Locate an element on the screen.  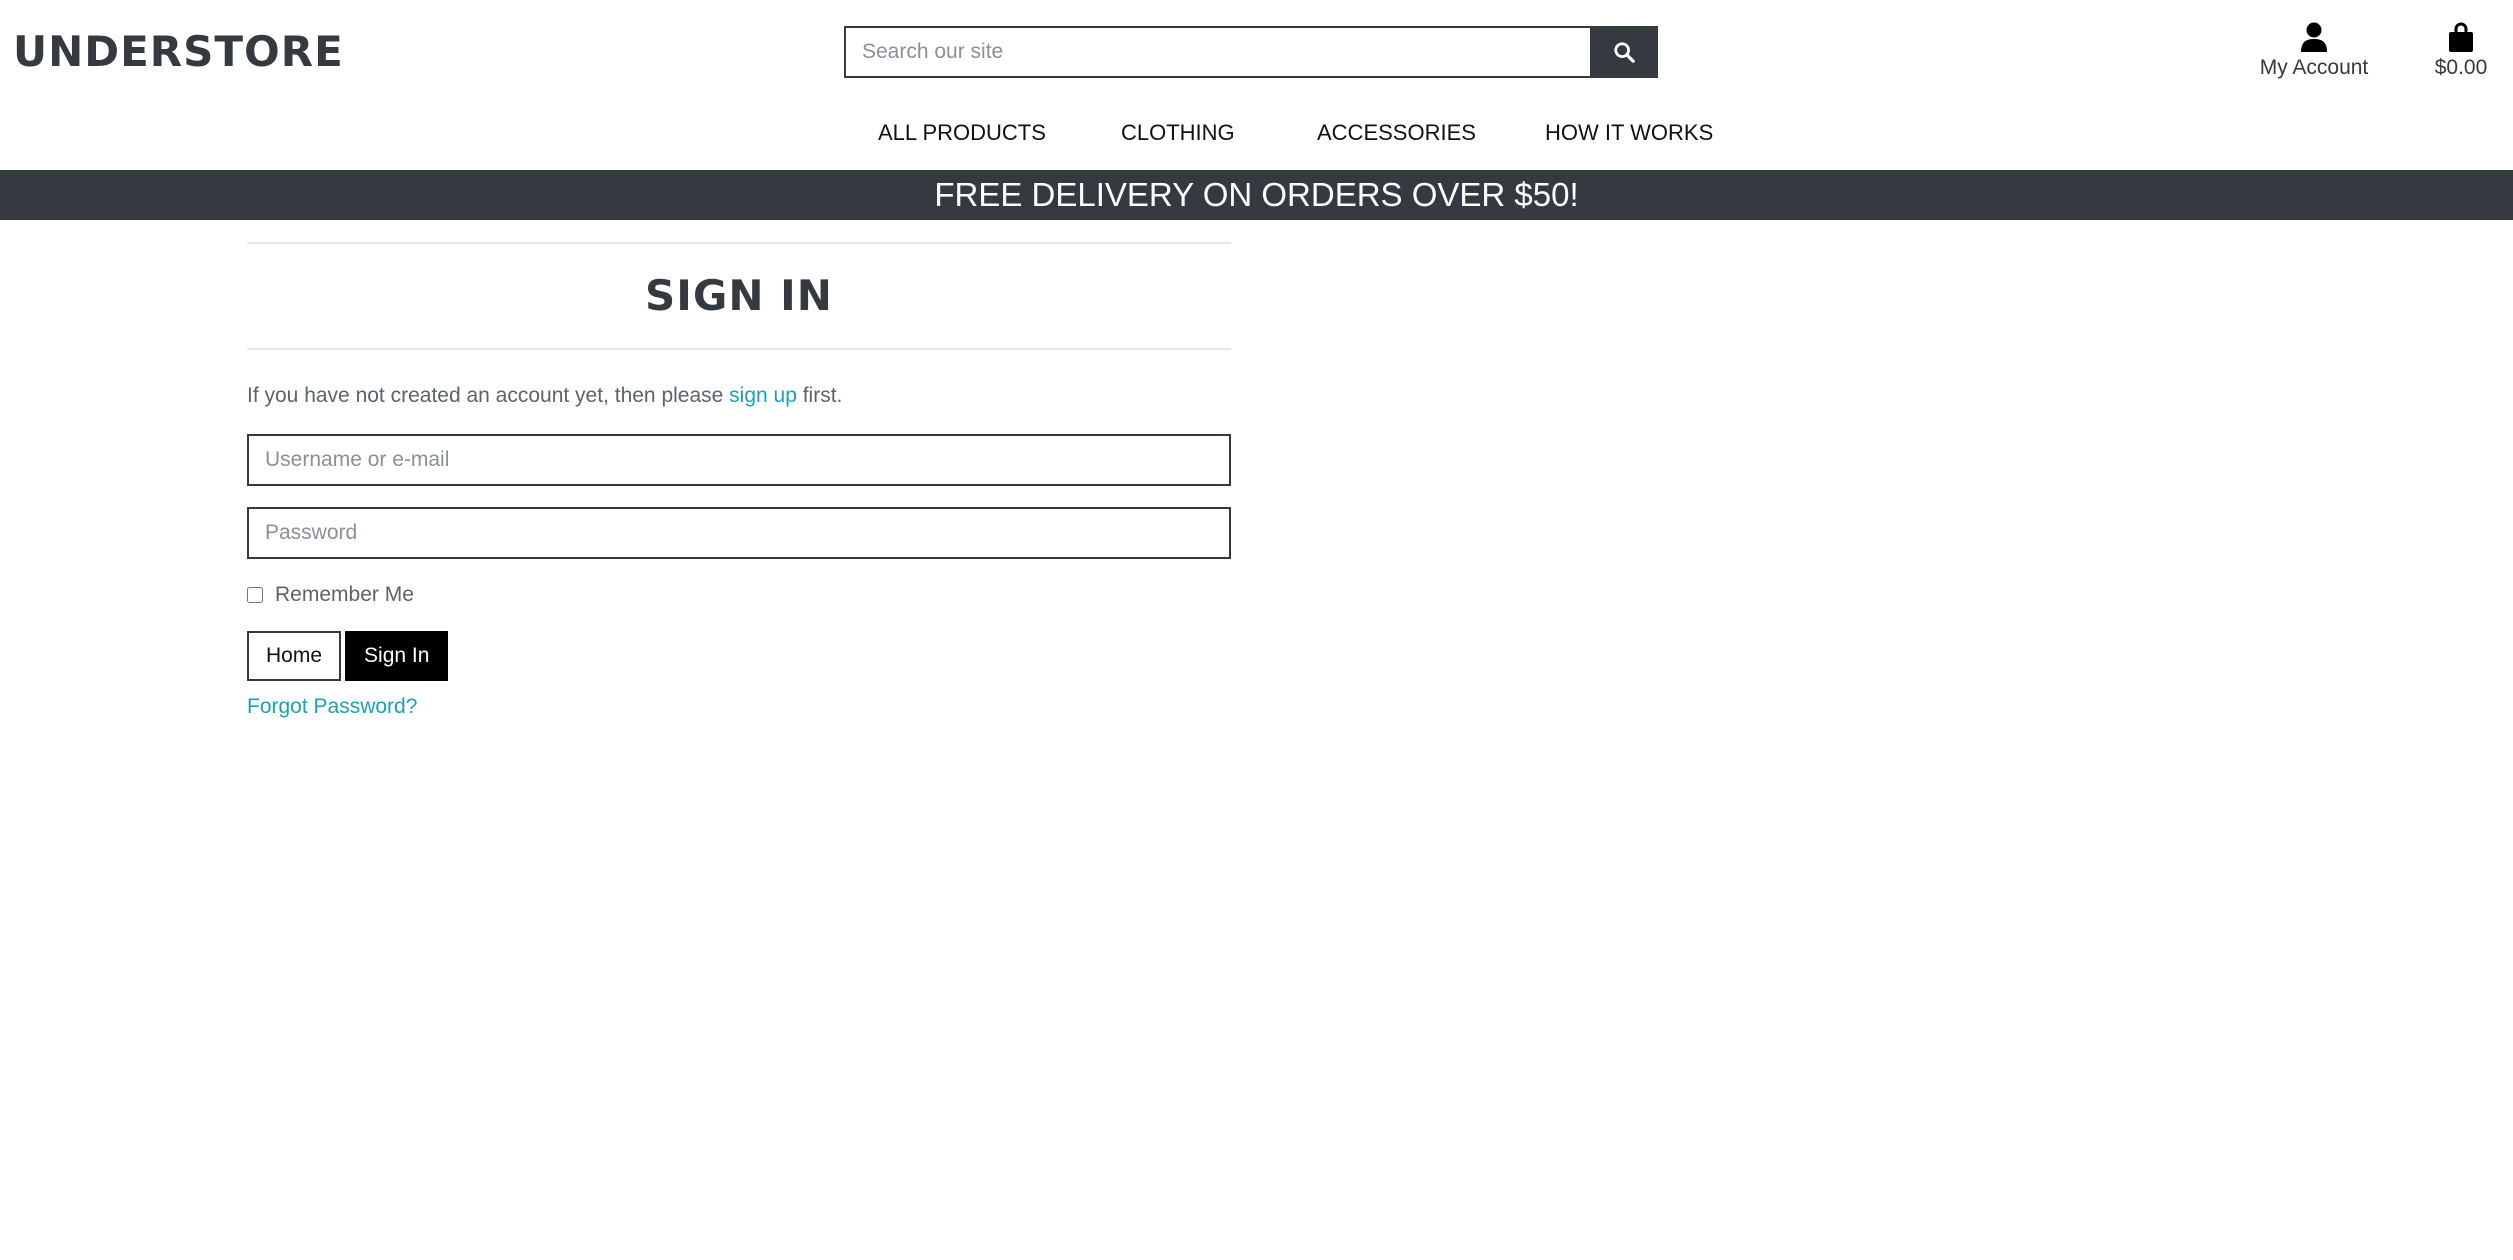
site-logo: UNDERSTORE is located at coordinates (178, 52).